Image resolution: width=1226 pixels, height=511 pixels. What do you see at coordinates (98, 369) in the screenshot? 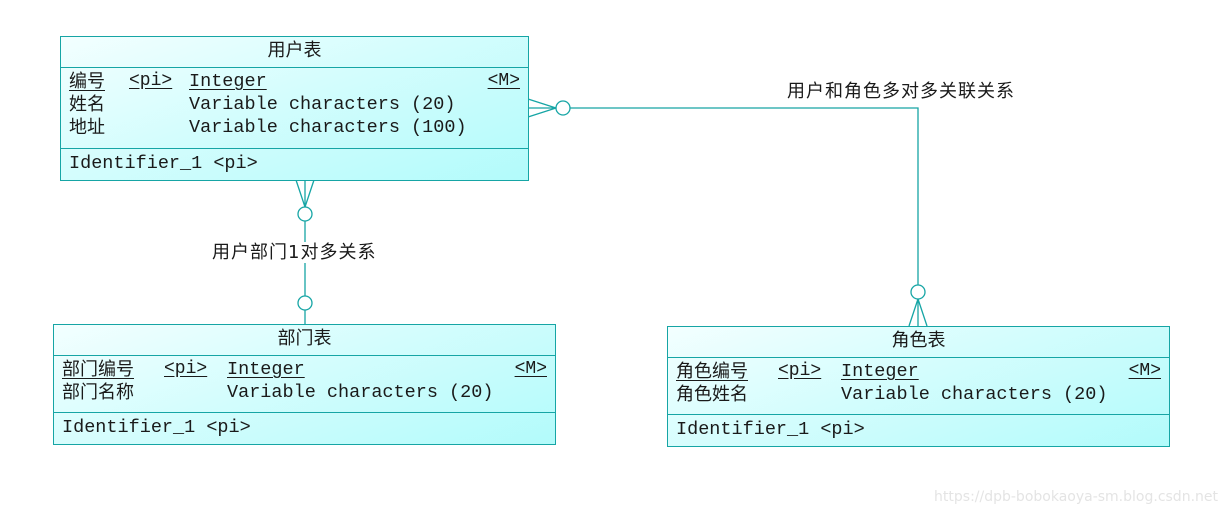
I see `attribute-name: 部门编号` at bounding box center [98, 369].